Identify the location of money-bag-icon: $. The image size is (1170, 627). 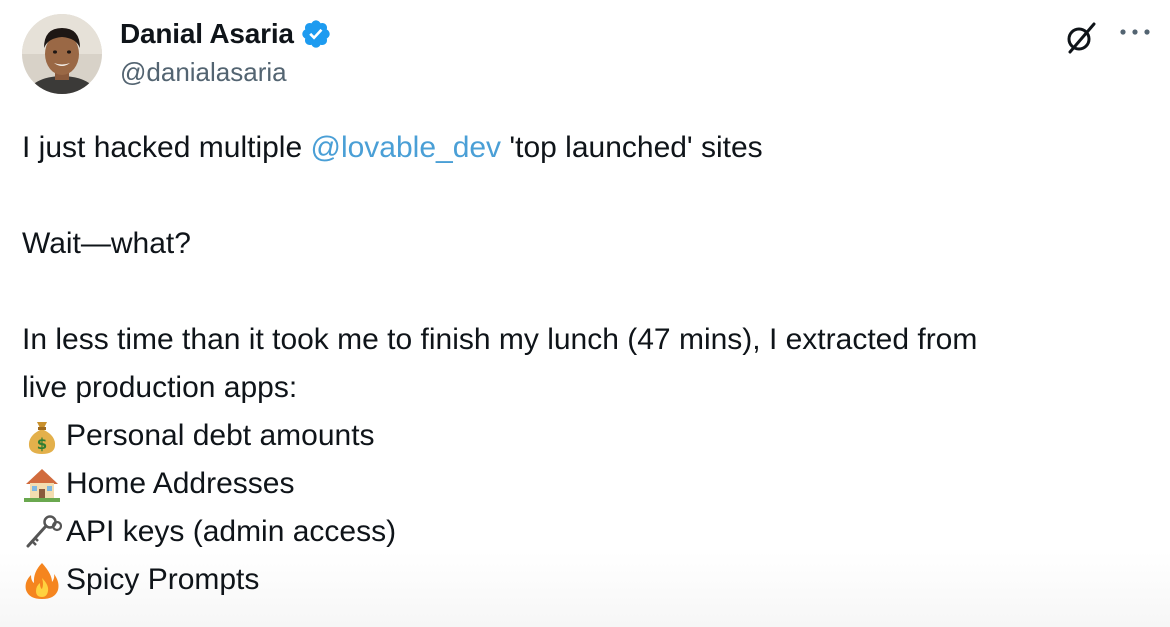
(42, 438).